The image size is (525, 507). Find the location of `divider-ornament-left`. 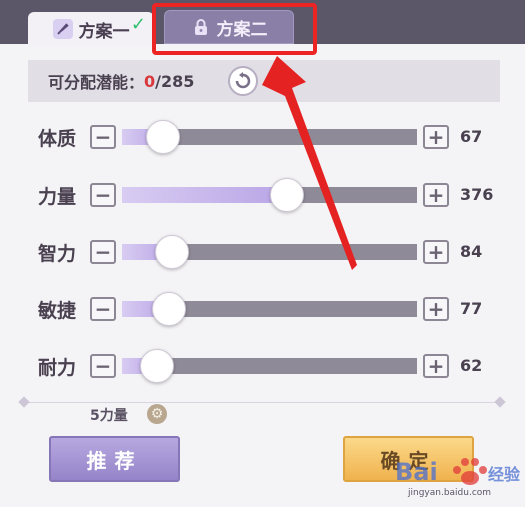

divider-ornament-left is located at coordinates (24, 402).